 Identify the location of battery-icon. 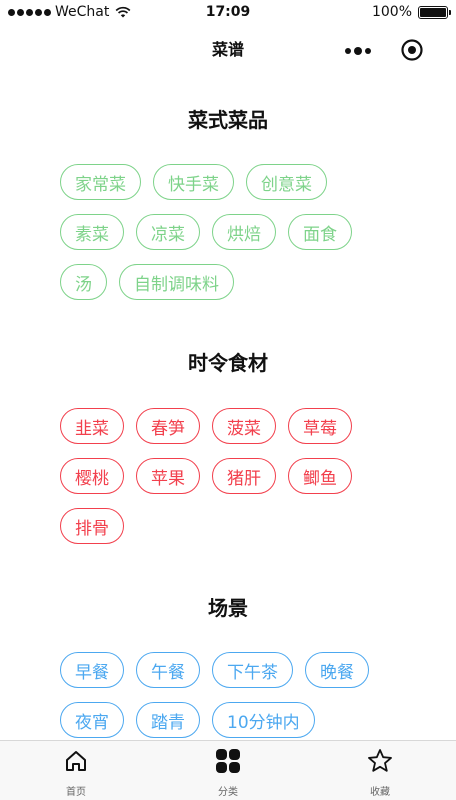
(434, 12).